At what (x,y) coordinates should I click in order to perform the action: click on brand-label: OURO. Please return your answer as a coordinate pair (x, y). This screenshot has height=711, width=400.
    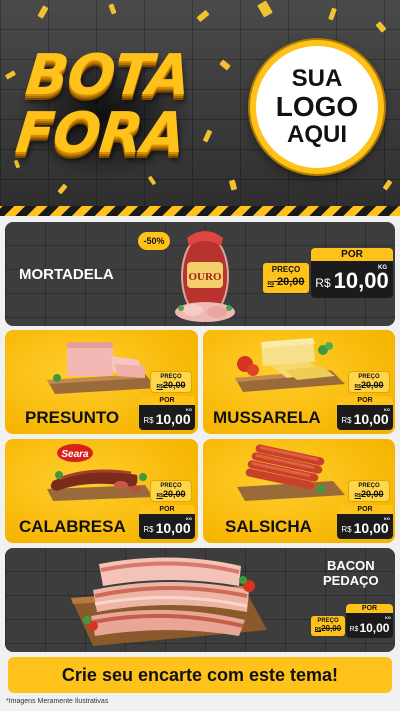
    Looking at the image, I should click on (205, 277).